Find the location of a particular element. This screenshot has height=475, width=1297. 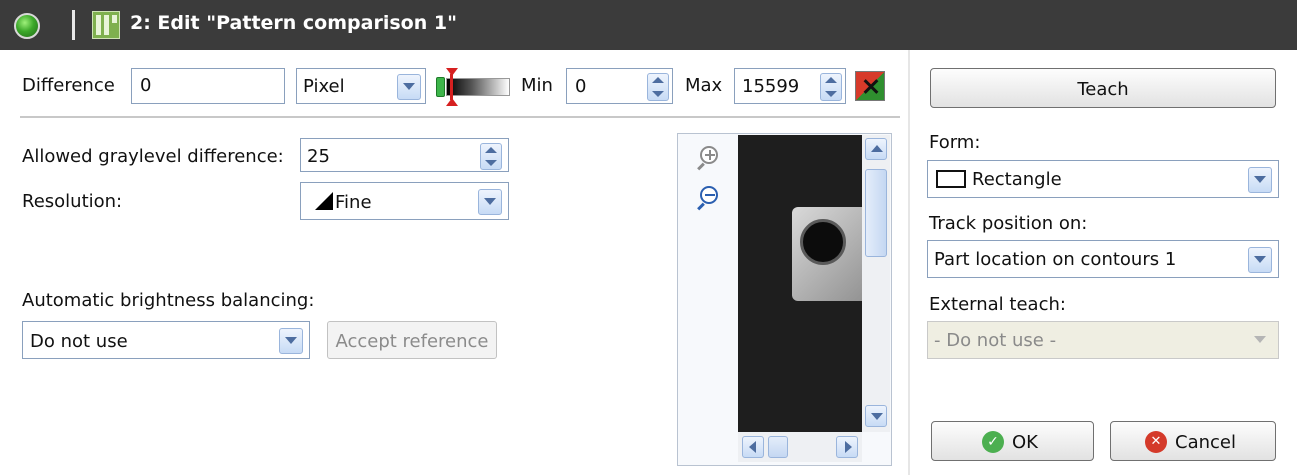

resolution-value: Fine is located at coordinates (353, 202).